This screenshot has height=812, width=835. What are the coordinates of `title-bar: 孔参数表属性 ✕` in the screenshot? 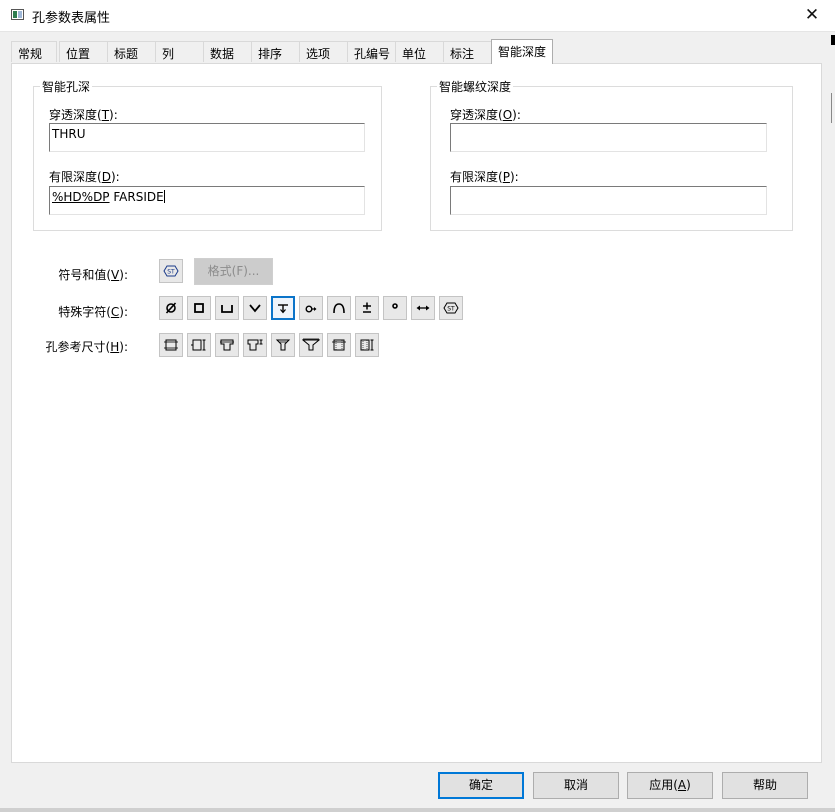 It's located at (417, 16).